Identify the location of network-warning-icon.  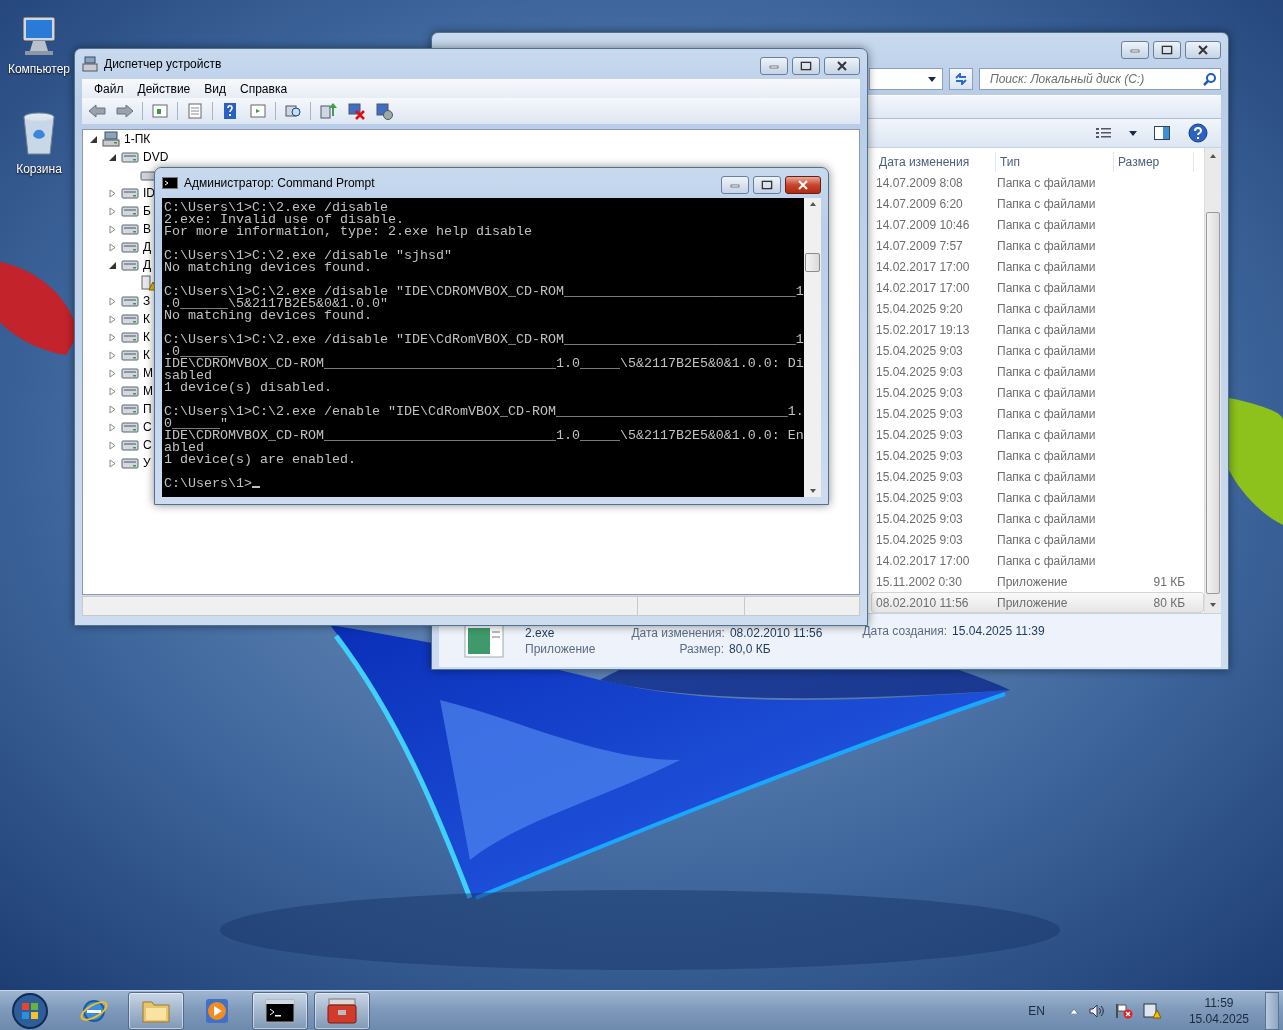
(1151, 1011).